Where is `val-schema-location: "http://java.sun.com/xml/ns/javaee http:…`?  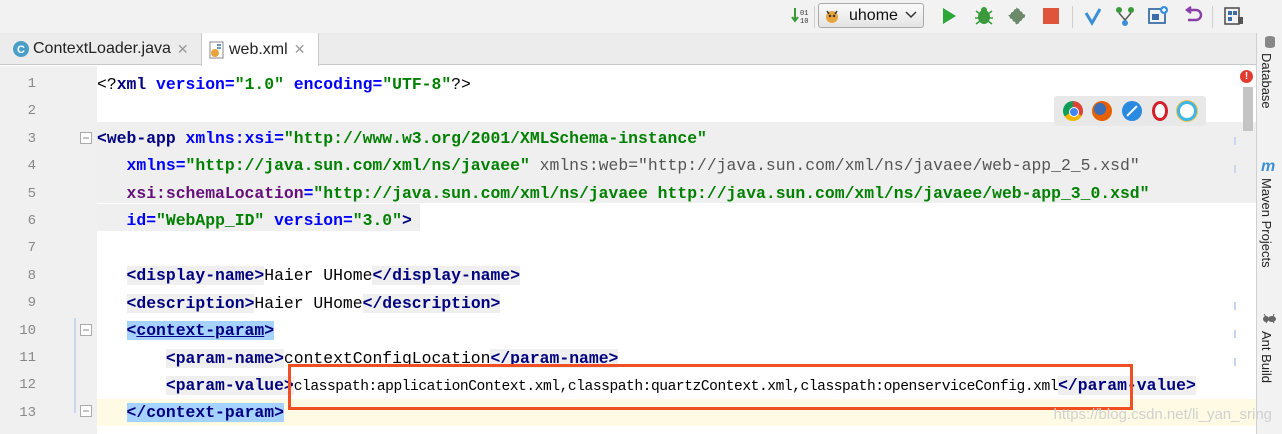
val-schema-location: "http://java.sun.com/xml/ns/javaee http:… is located at coordinates (731, 193).